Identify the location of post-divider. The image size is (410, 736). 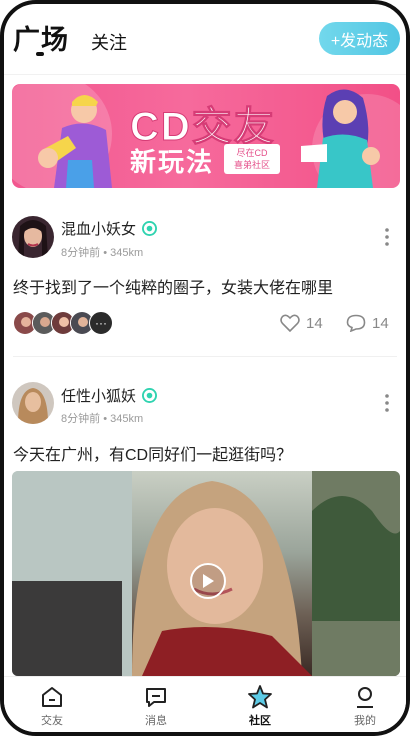
(205, 356).